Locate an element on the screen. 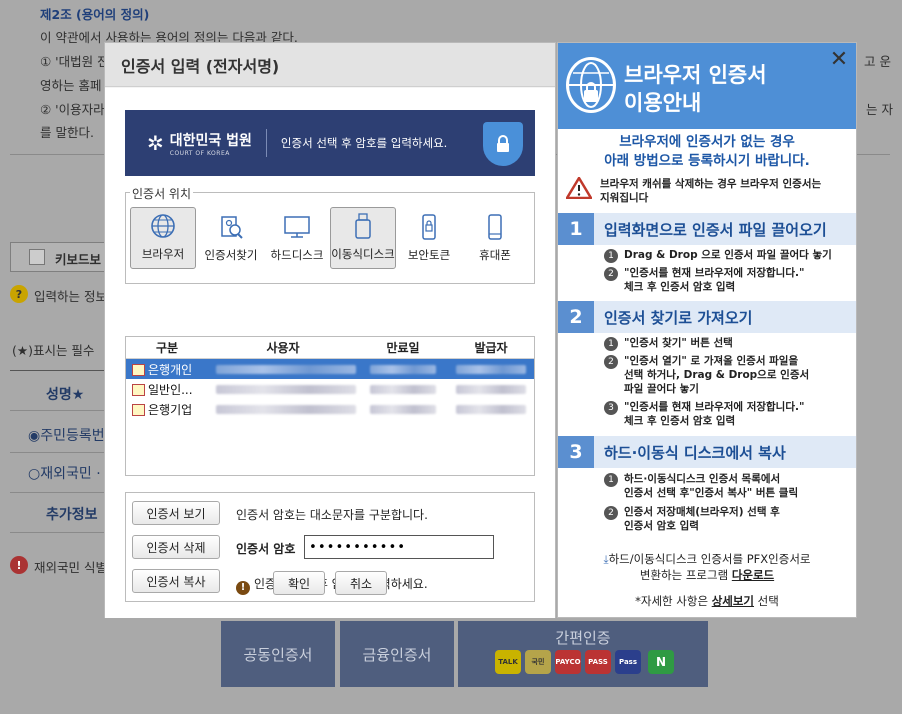  radio-overseas: ○재외국민 · is located at coordinates (64, 473).